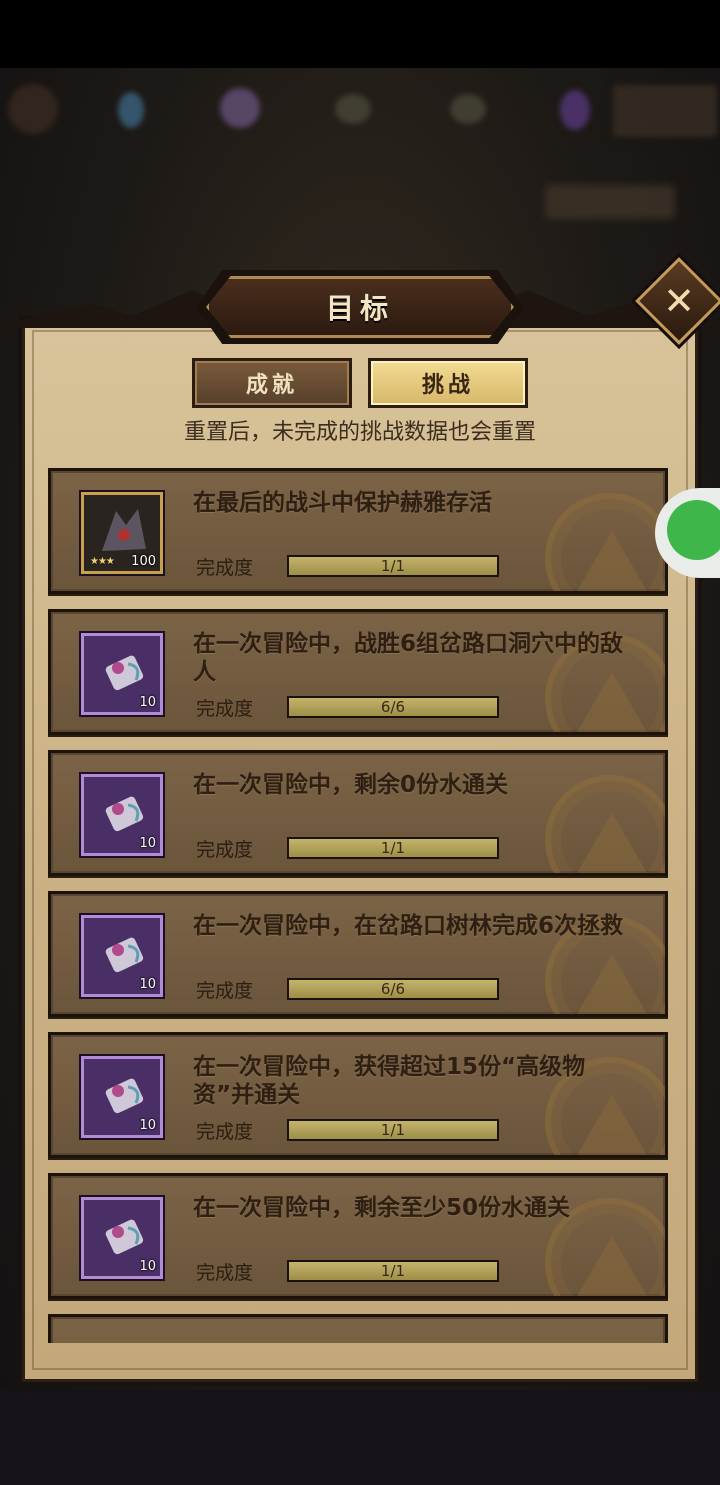 This screenshot has height=1485, width=720. I want to click on close-icon: ✕, so click(679, 301).